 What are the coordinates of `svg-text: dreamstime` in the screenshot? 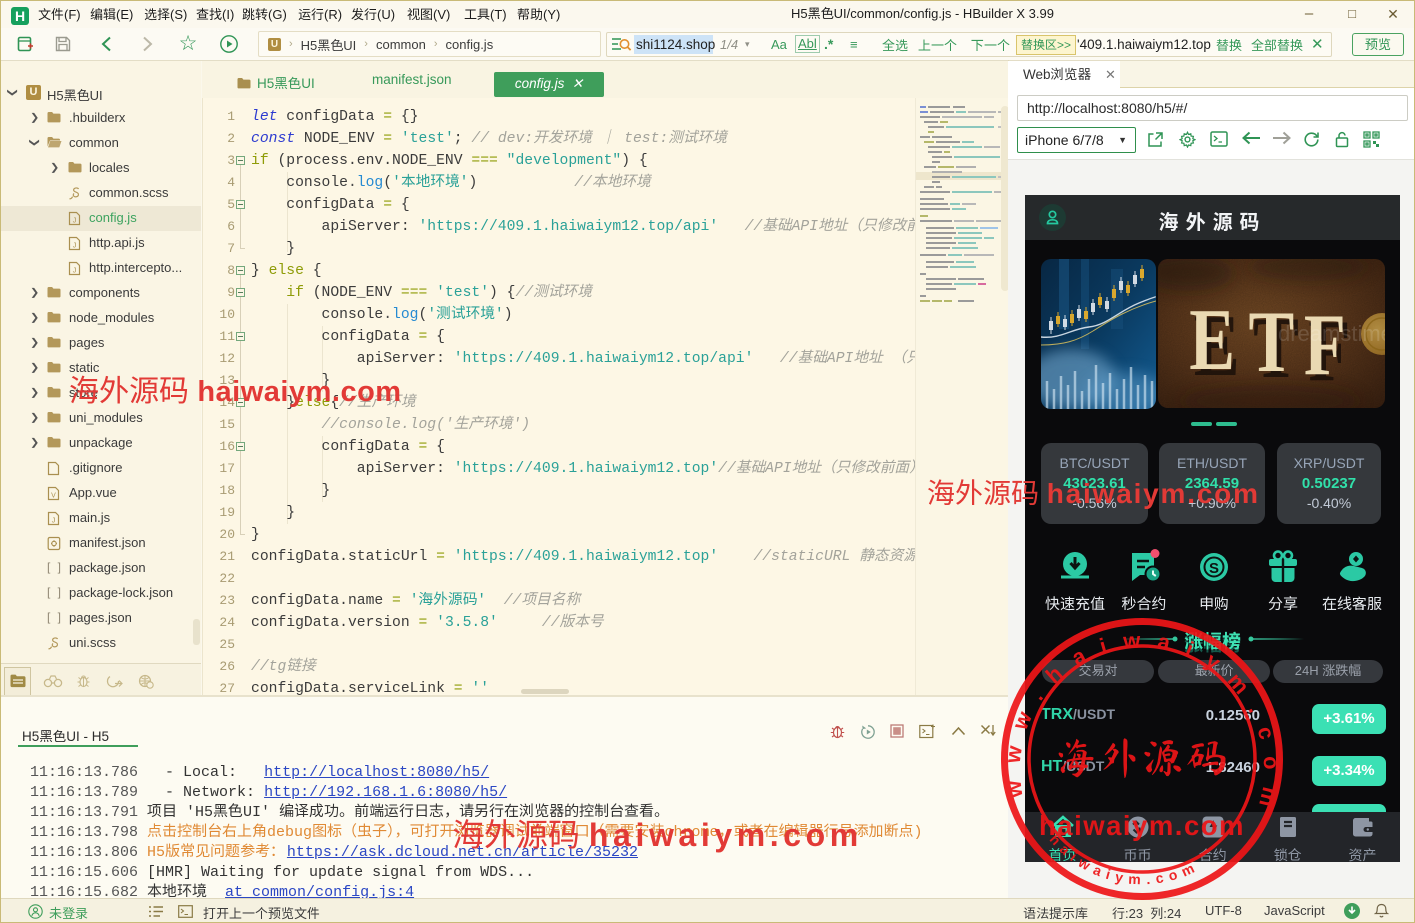 It's located at (1331, 333).